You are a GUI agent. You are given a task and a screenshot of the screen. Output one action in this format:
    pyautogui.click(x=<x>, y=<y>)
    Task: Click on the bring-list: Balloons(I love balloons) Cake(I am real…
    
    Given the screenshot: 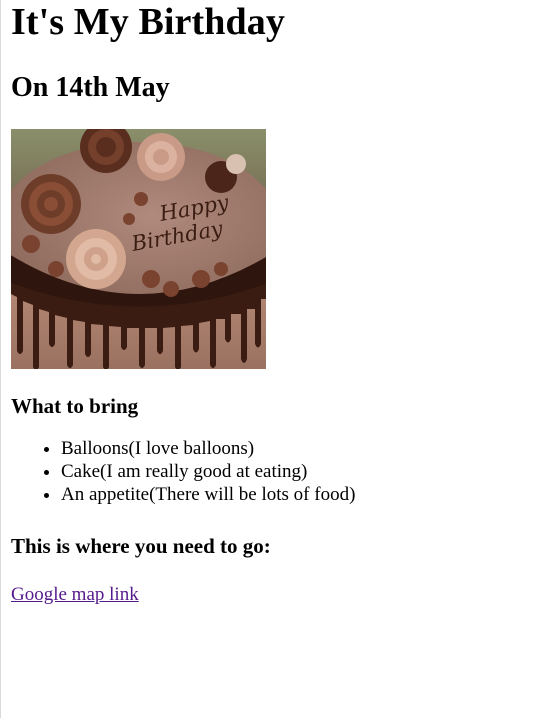 What is the action you would take?
    pyautogui.click(x=273, y=471)
    